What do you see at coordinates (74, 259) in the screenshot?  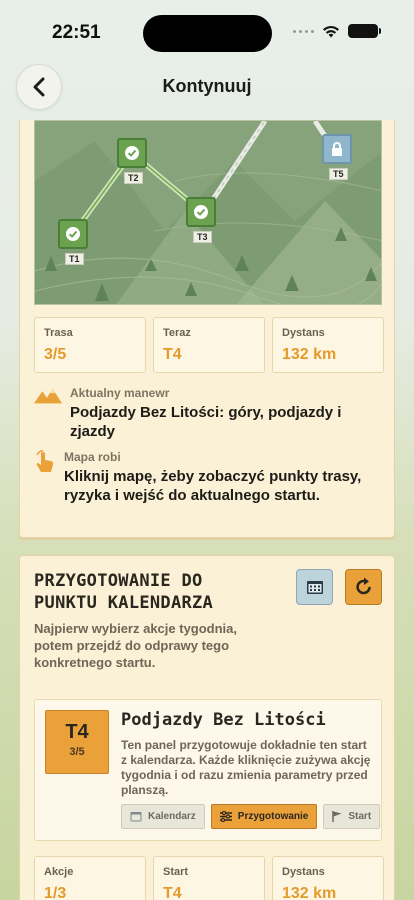 I see `map-node-t1-label: T1` at bounding box center [74, 259].